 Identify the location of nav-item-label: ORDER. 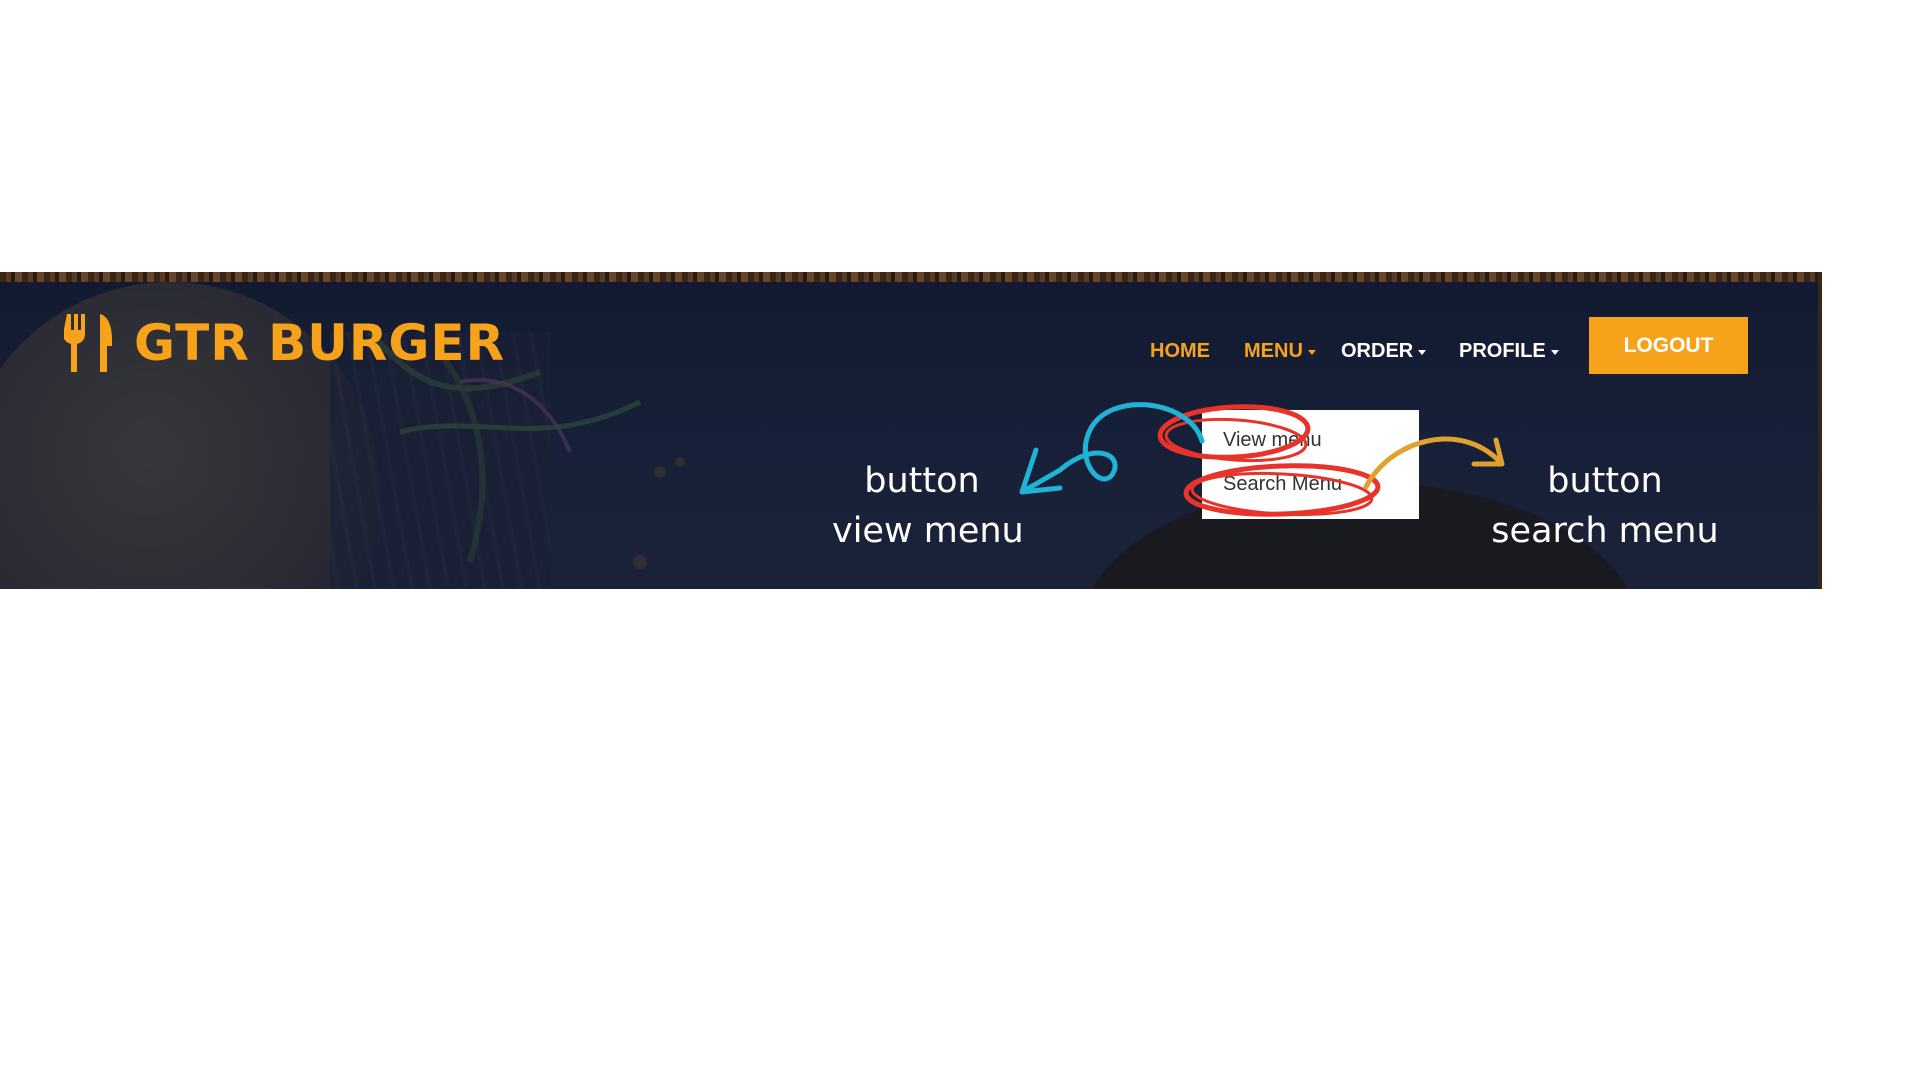
(1377, 350).